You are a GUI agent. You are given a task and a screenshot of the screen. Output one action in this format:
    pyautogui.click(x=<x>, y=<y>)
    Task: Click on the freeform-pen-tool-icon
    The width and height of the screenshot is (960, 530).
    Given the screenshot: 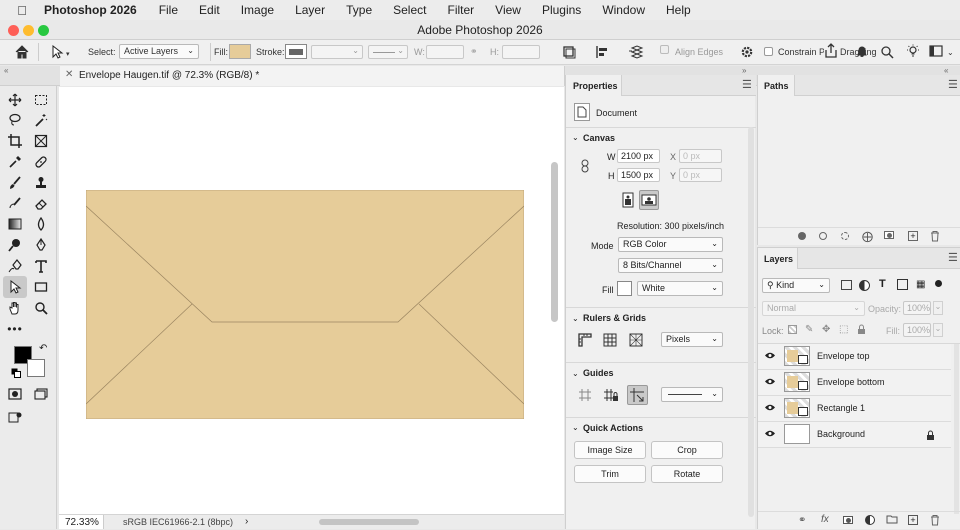 What is the action you would take?
    pyautogui.click(x=15, y=266)
    